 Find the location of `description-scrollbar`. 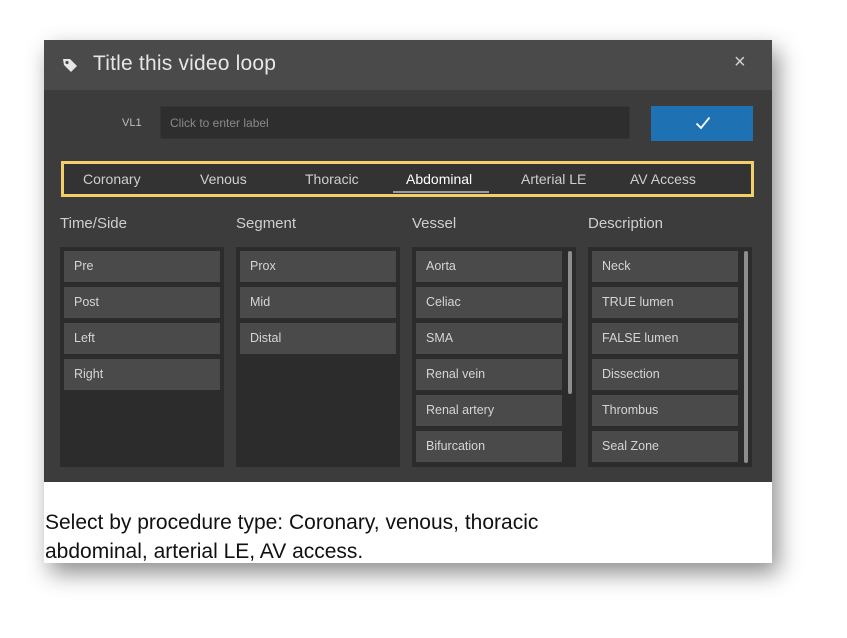

description-scrollbar is located at coordinates (746, 357).